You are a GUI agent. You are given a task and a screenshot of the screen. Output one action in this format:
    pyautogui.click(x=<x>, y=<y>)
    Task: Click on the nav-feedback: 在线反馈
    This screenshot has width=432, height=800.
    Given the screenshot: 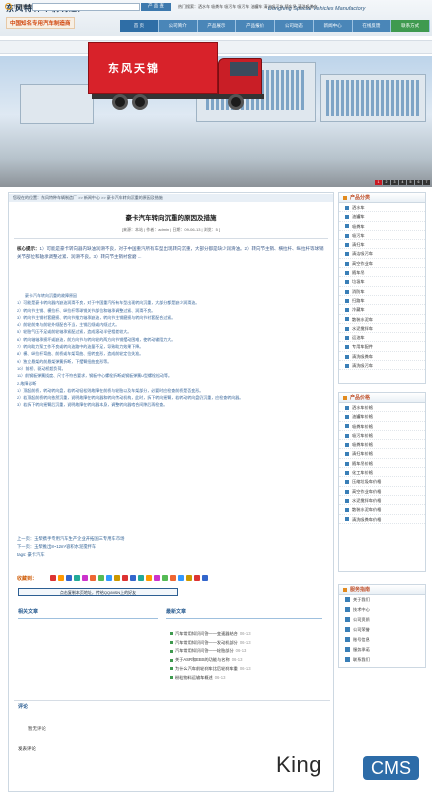 What is the action you would take?
    pyautogui.click(x=372, y=26)
    